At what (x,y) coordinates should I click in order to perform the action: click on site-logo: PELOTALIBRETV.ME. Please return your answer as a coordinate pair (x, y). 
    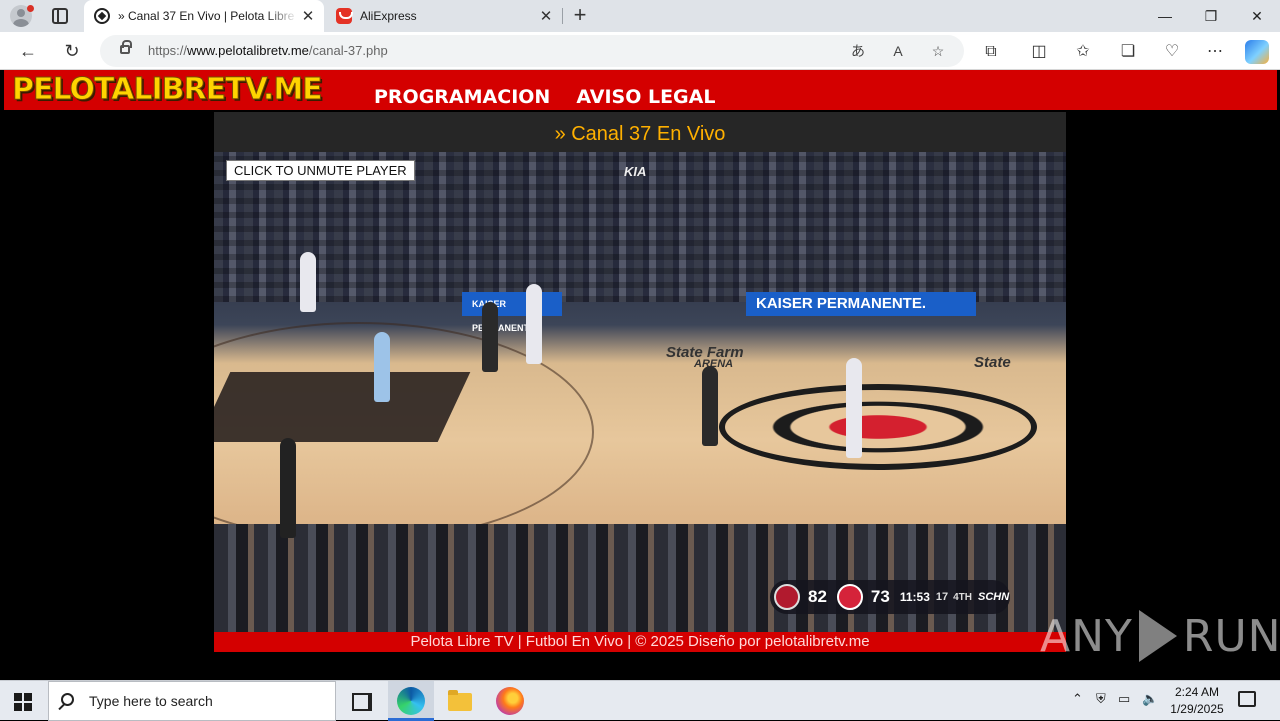
    Looking at the image, I should click on (168, 90).